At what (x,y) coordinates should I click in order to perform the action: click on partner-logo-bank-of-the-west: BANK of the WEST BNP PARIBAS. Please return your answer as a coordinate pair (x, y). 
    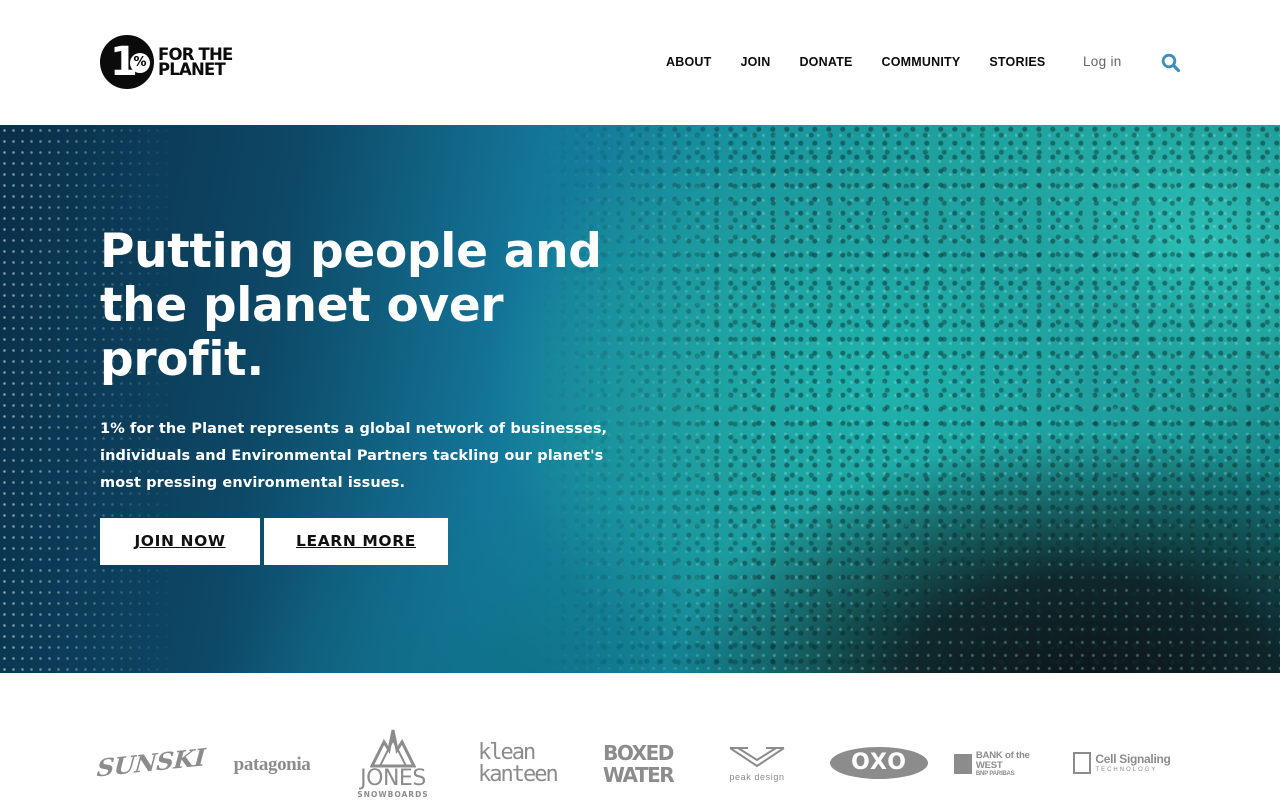
    Looking at the image, I should click on (1002, 763).